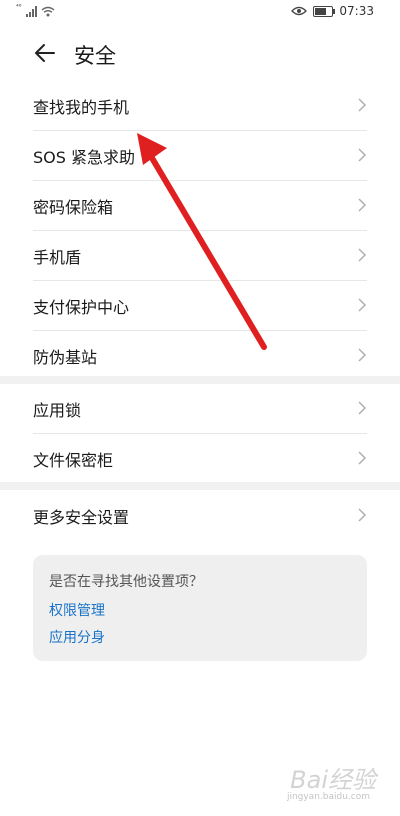  Describe the element at coordinates (200, 458) in the screenshot. I see `menu-item-file-safe: 文件保密柜` at that location.